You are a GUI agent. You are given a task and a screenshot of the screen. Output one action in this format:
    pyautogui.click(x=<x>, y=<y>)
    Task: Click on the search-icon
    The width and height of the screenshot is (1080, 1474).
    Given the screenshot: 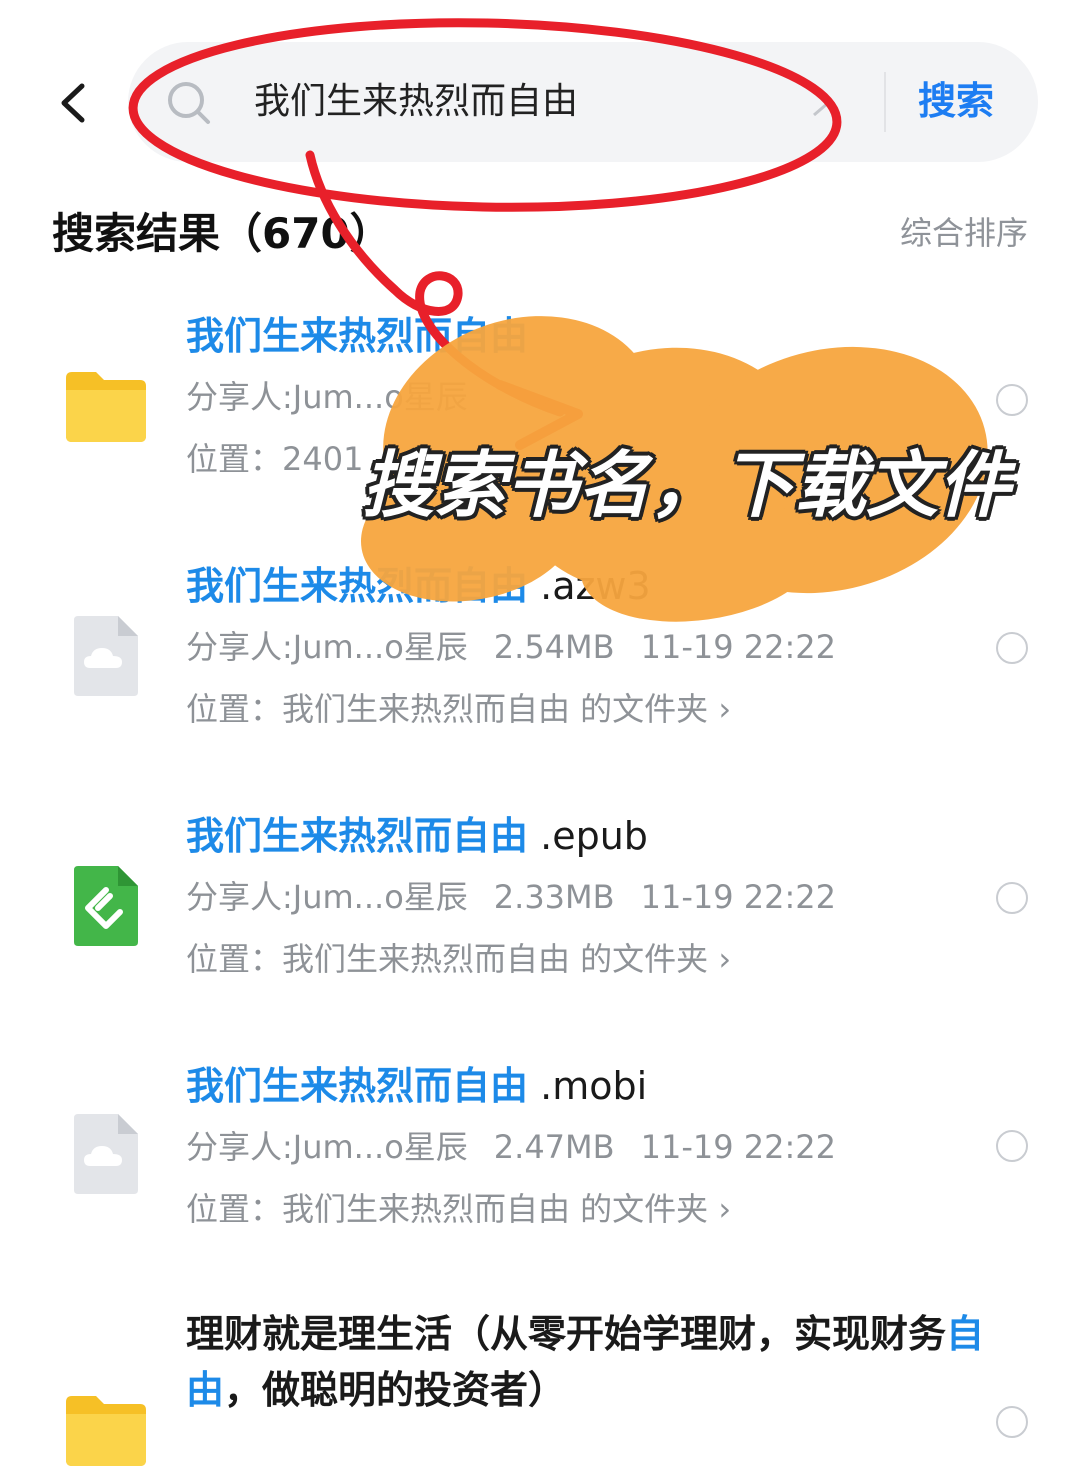 What is the action you would take?
    pyautogui.click(x=189, y=103)
    